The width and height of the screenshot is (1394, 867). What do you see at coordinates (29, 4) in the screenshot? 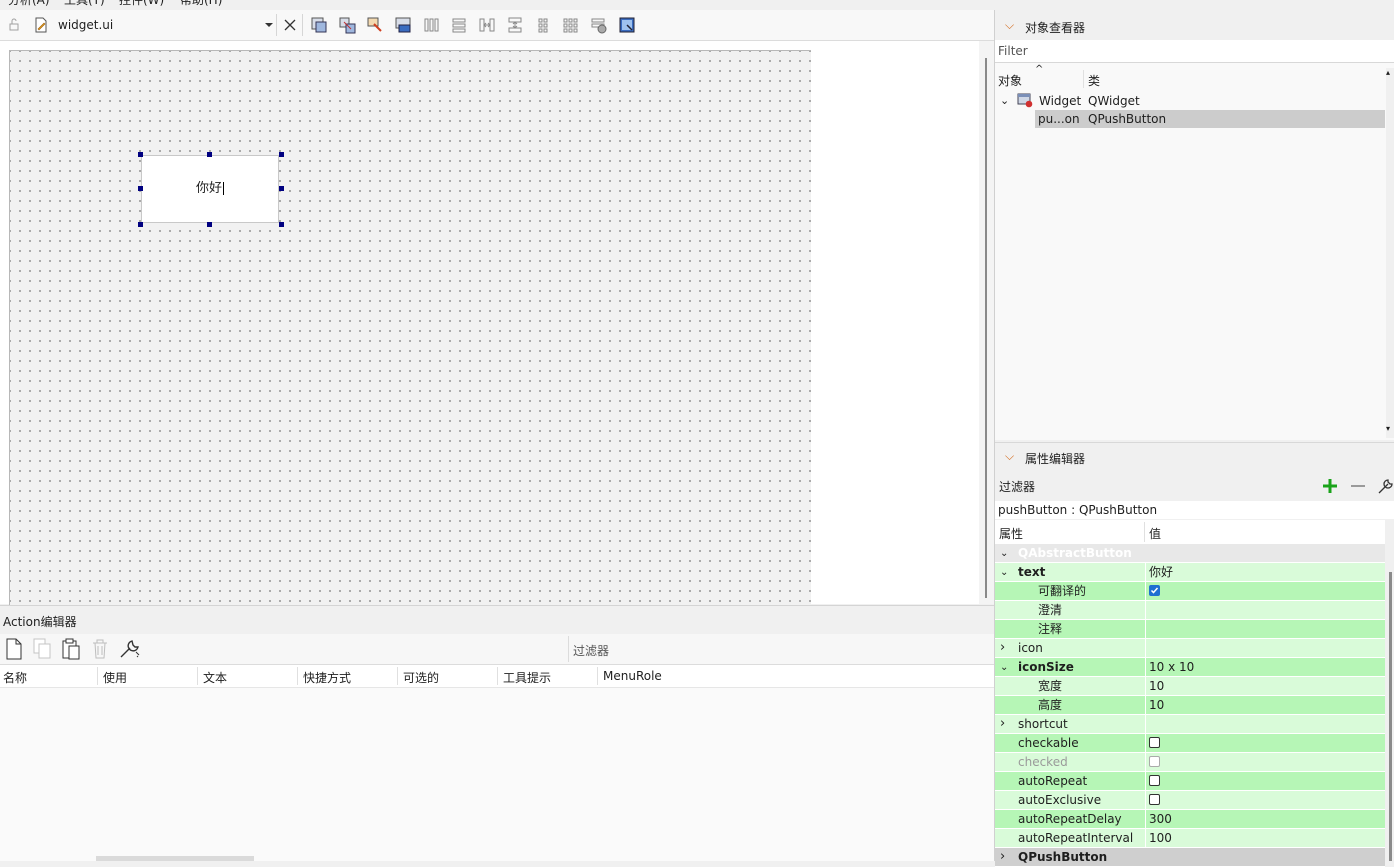
I see `menu-item-analyze: 分析(A)` at bounding box center [29, 4].